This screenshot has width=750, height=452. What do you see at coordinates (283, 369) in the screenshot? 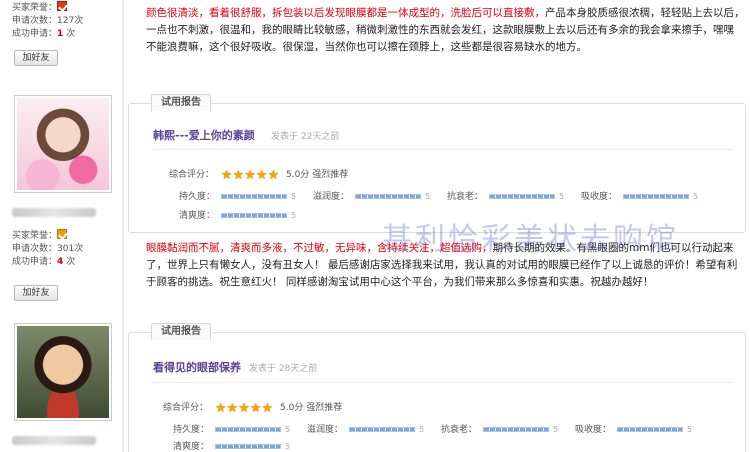
I see `report-date: 发表于 28天之前` at bounding box center [283, 369].